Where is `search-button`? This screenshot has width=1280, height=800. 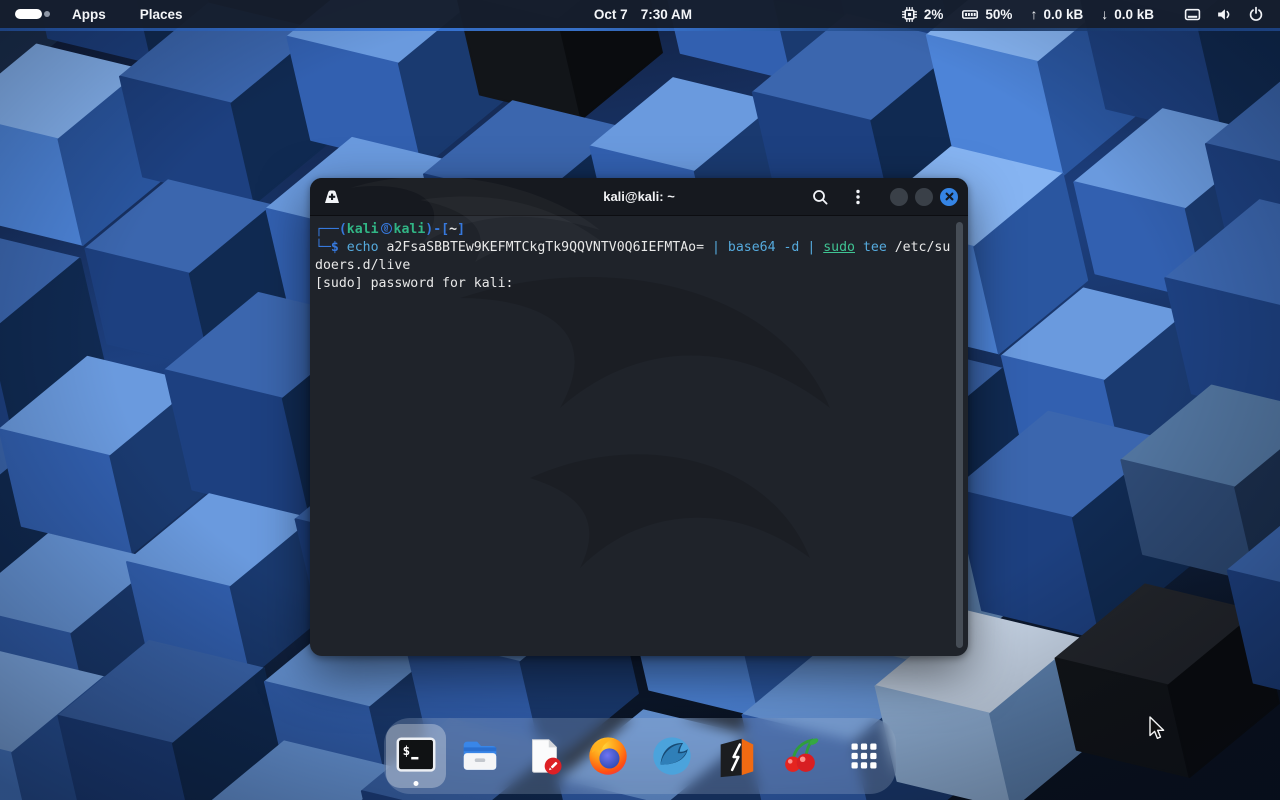
search-button is located at coordinates (820, 197).